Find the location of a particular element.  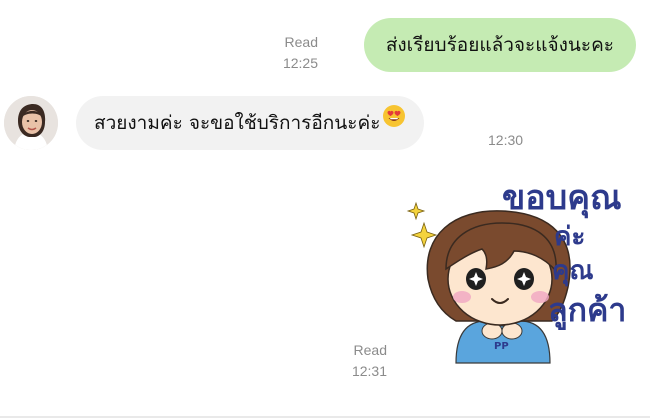

message-text: ส่งเรียบร้อยแล้วจะแจ้งนะคะ is located at coordinates (499, 45).